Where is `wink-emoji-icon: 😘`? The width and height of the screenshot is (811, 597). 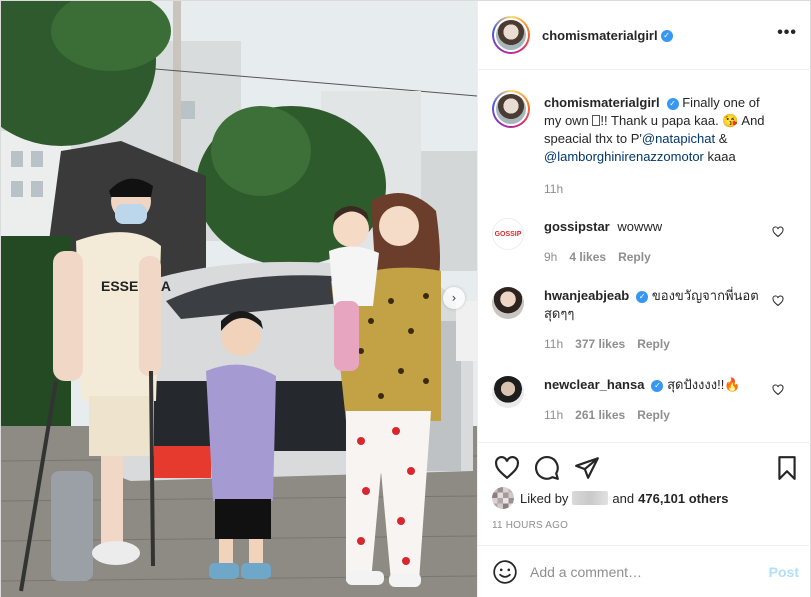
wink-emoji-icon: 😘 is located at coordinates (730, 120).